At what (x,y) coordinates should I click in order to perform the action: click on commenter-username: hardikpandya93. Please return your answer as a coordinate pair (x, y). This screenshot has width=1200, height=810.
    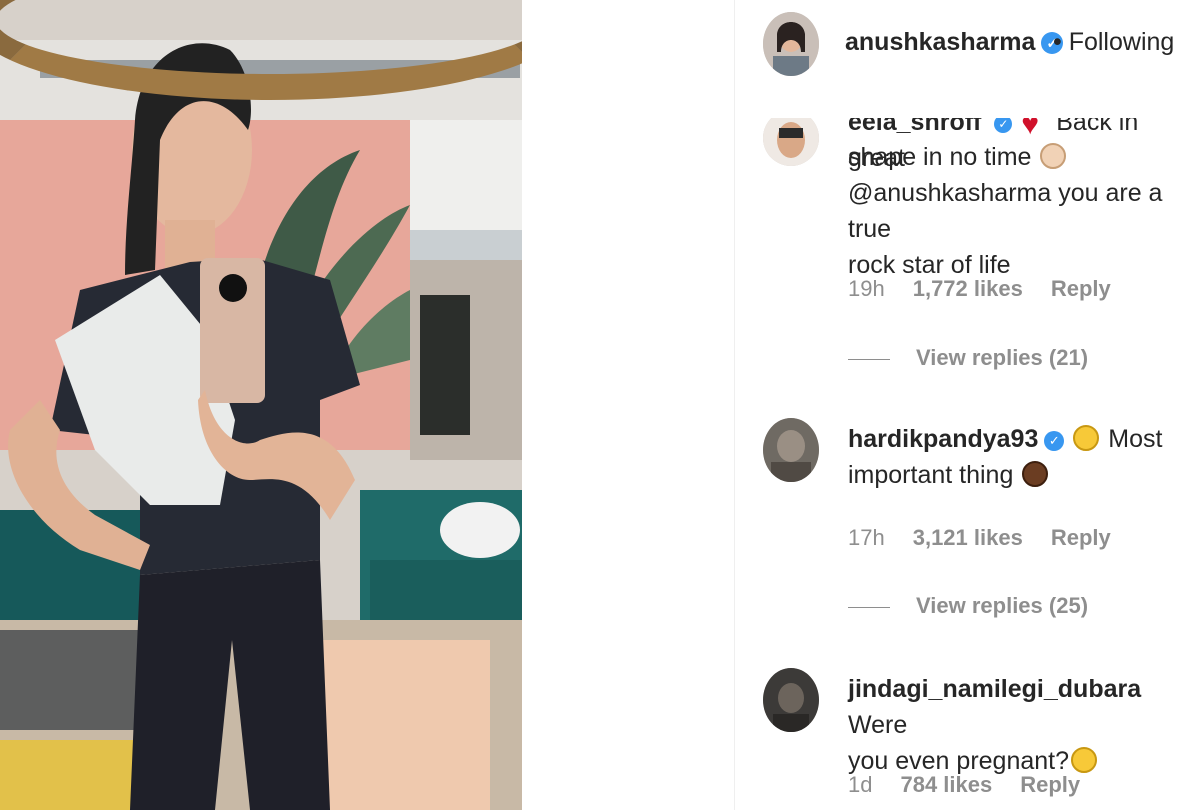
    Looking at the image, I should click on (943, 439).